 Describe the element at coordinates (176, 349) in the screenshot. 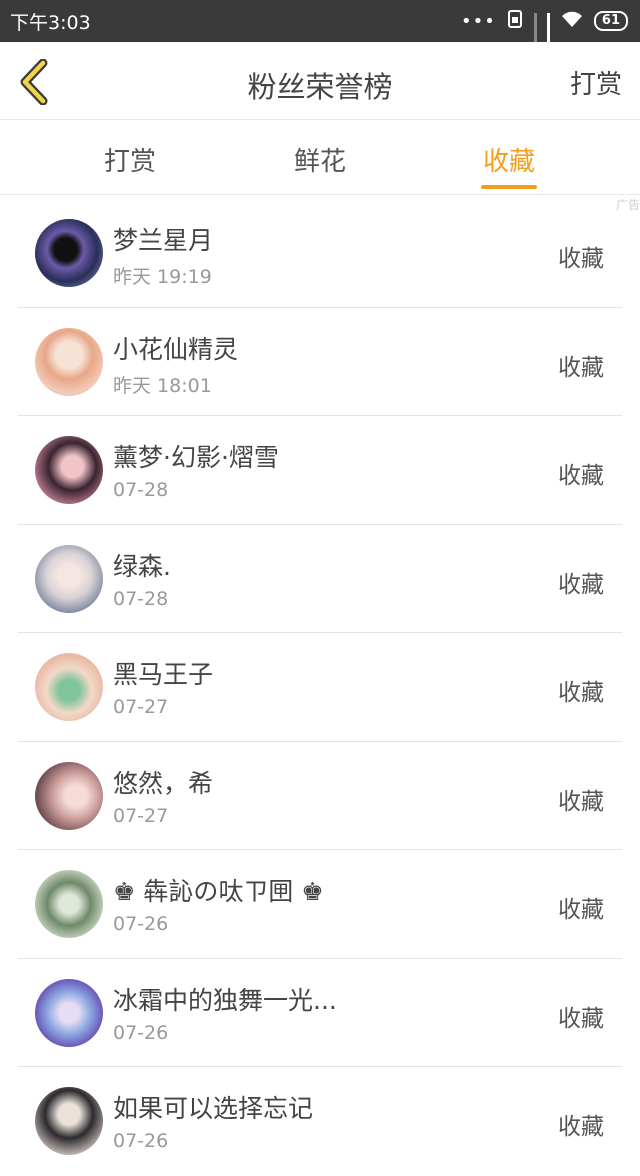

I see `fan-name: 小花仙精灵` at that location.